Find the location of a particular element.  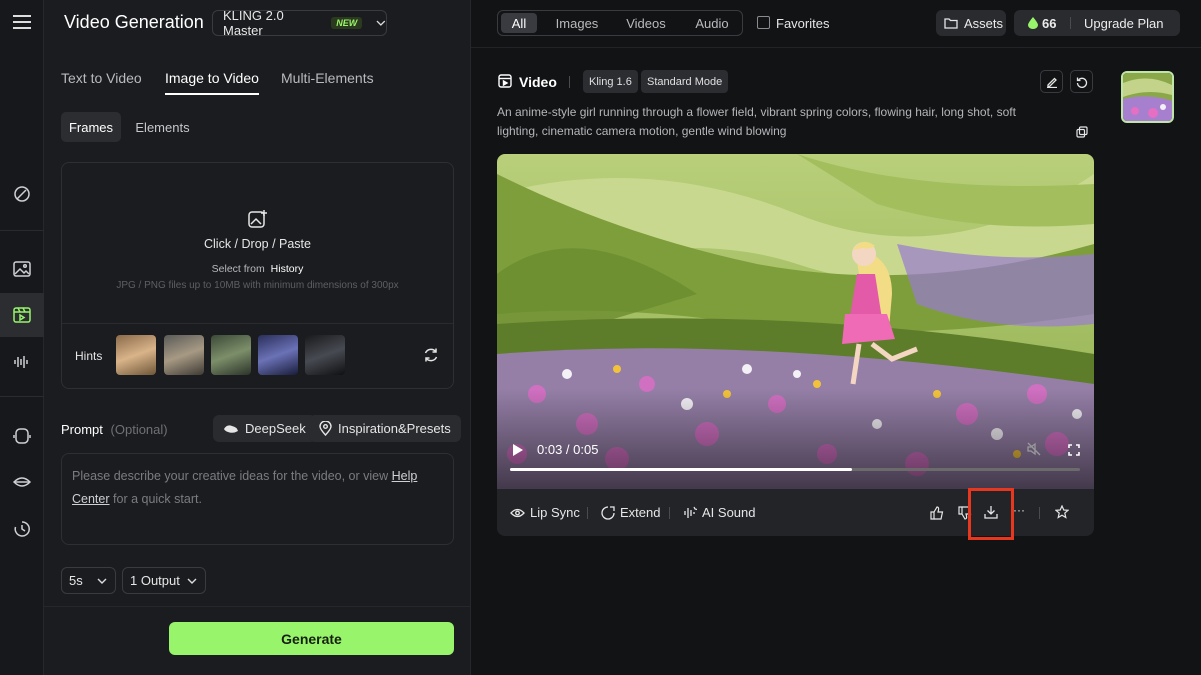

video-progress-track is located at coordinates (795, 469).